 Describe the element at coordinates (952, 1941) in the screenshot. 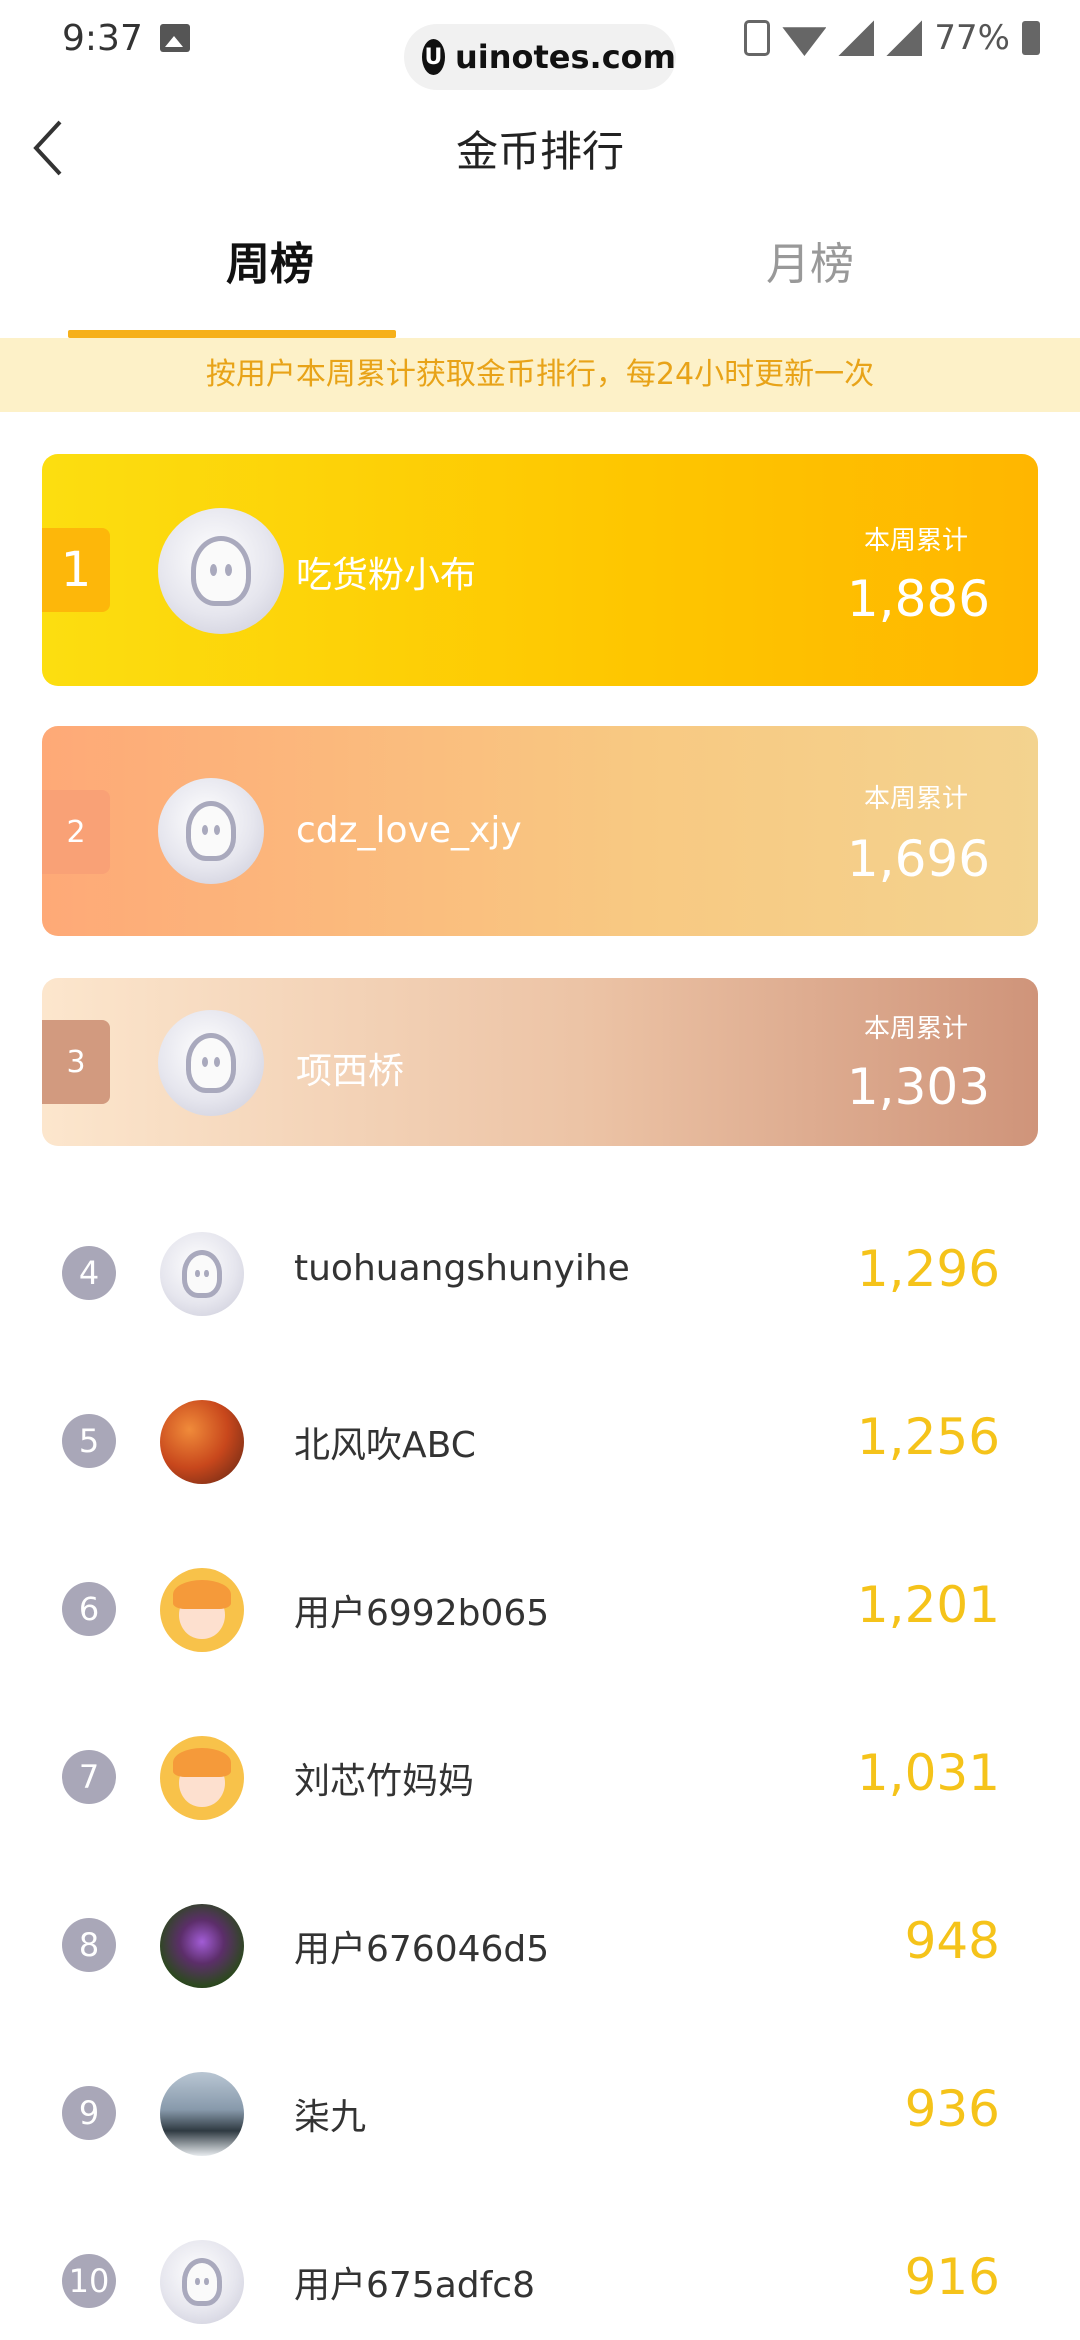

I see `coin-total: 948` at that location.